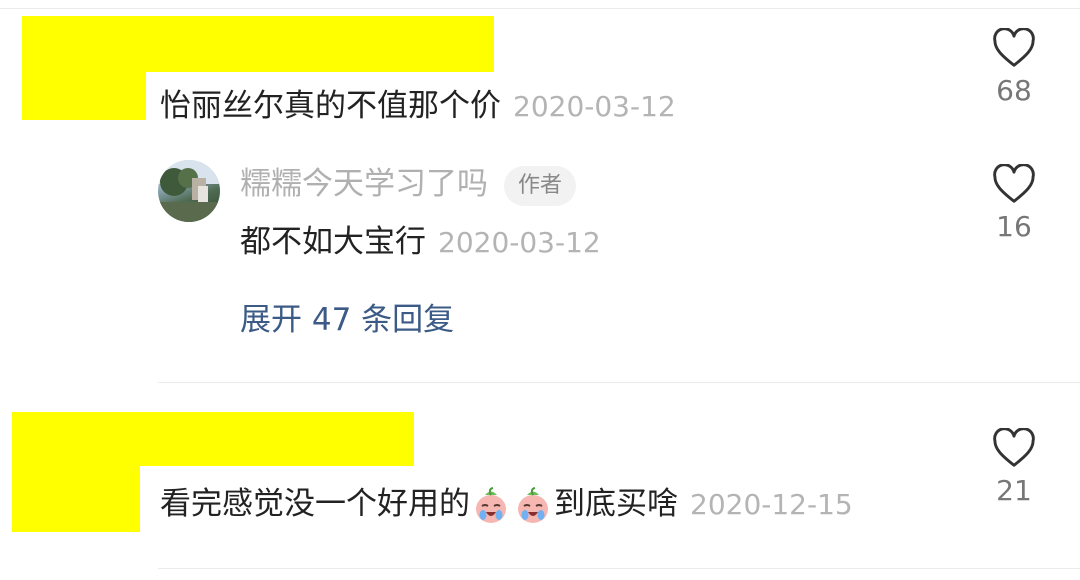  Describe the element at coordinates (616, 504) in the screenshot. I see `comment-body-end: 到底买啥` at that location.